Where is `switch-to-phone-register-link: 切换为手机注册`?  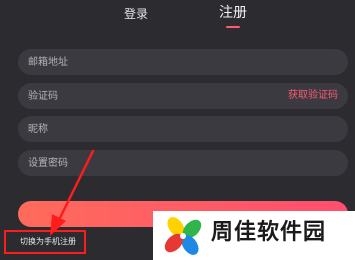 switch-to-phone-register-link: 切换为手机注册 is located at coordinates (48, 242).